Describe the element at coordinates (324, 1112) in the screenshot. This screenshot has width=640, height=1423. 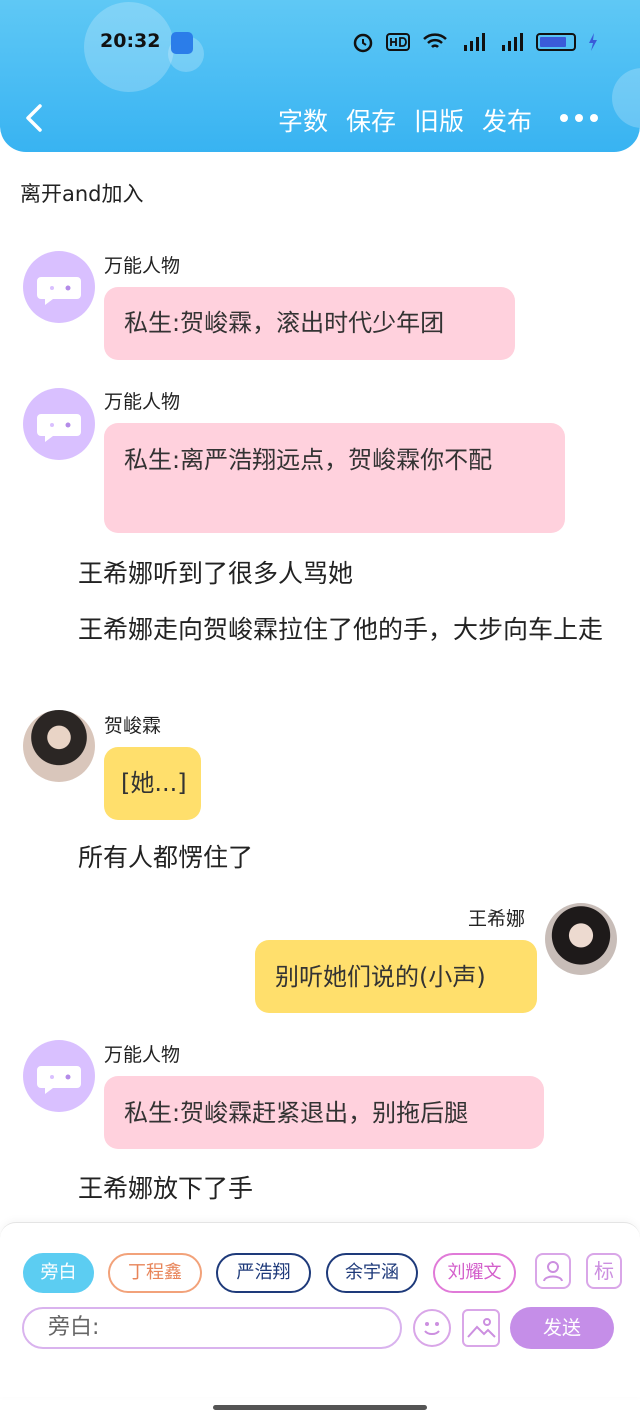
I see `message-bubble: 私生:贺峻霖赶紧退出，别拖后腿` at that location.